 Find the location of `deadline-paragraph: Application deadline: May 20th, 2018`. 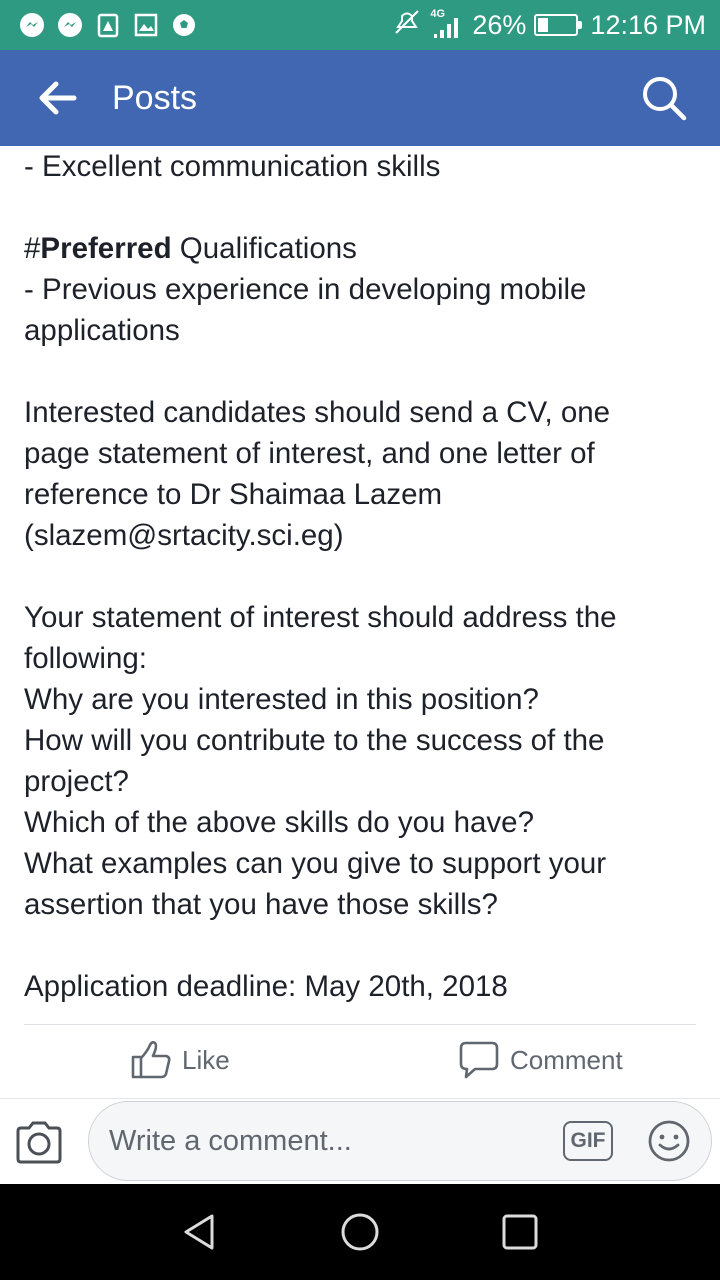

deadline-paragraph: Application deadline: May 20th, 2018 is located at coordinates (362, 986).